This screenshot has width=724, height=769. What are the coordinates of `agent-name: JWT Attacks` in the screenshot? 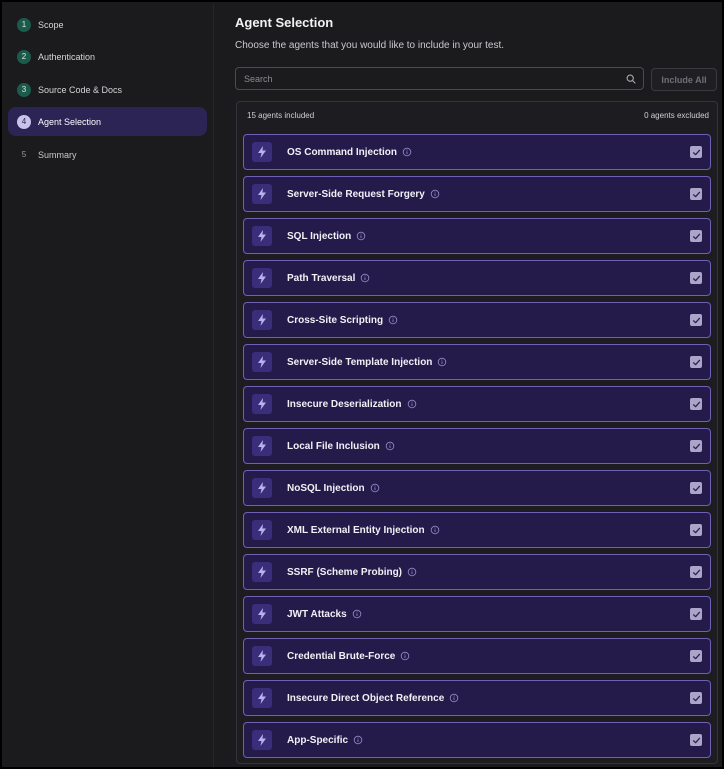 It's located at (317, 614).